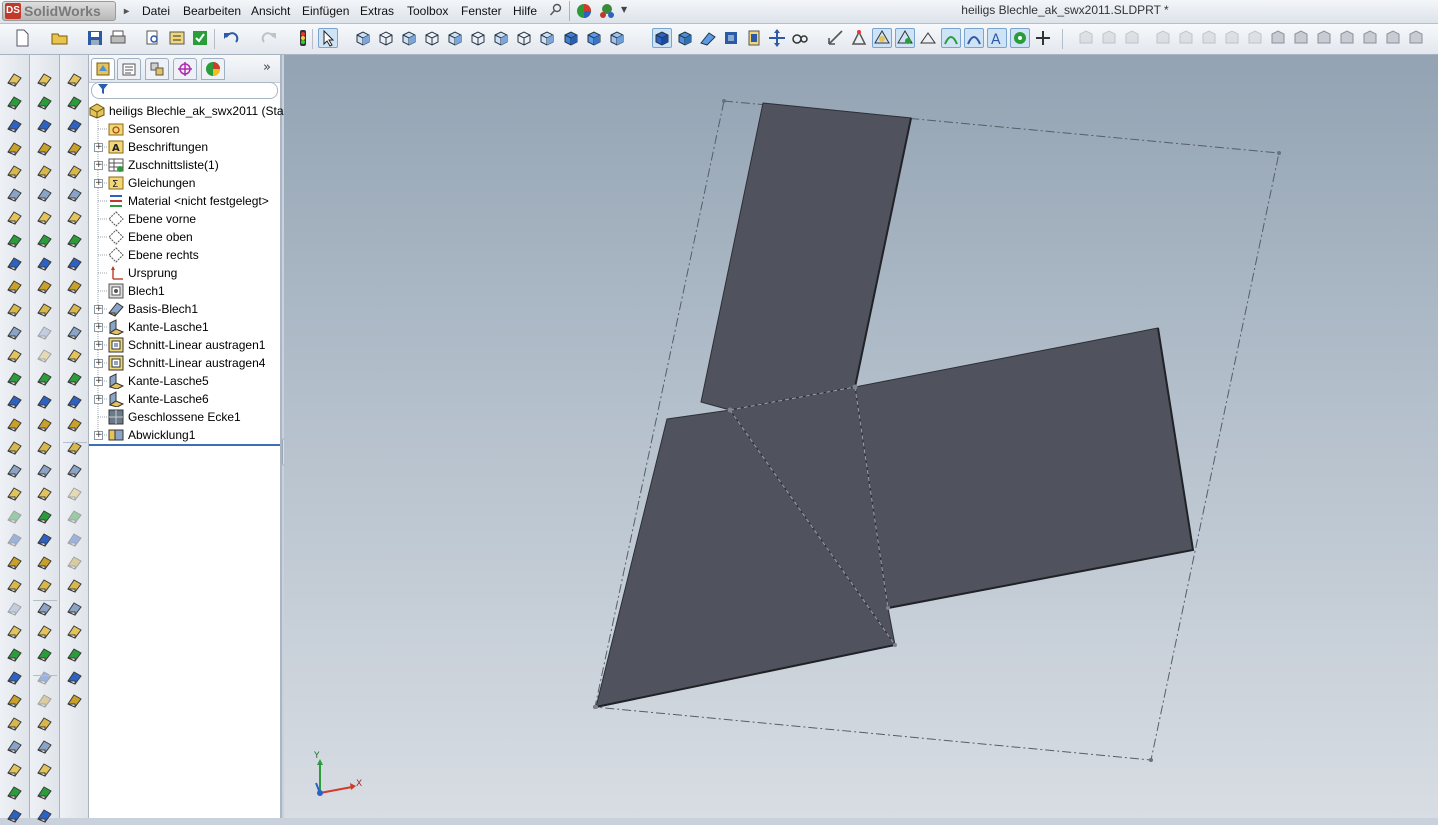 The height and width of the screenshot is (825, 1438). What do you see at coordinates (584, 12) in the screenshot?
I see `appearance-ball-icon` at bounding box center [584, 12].